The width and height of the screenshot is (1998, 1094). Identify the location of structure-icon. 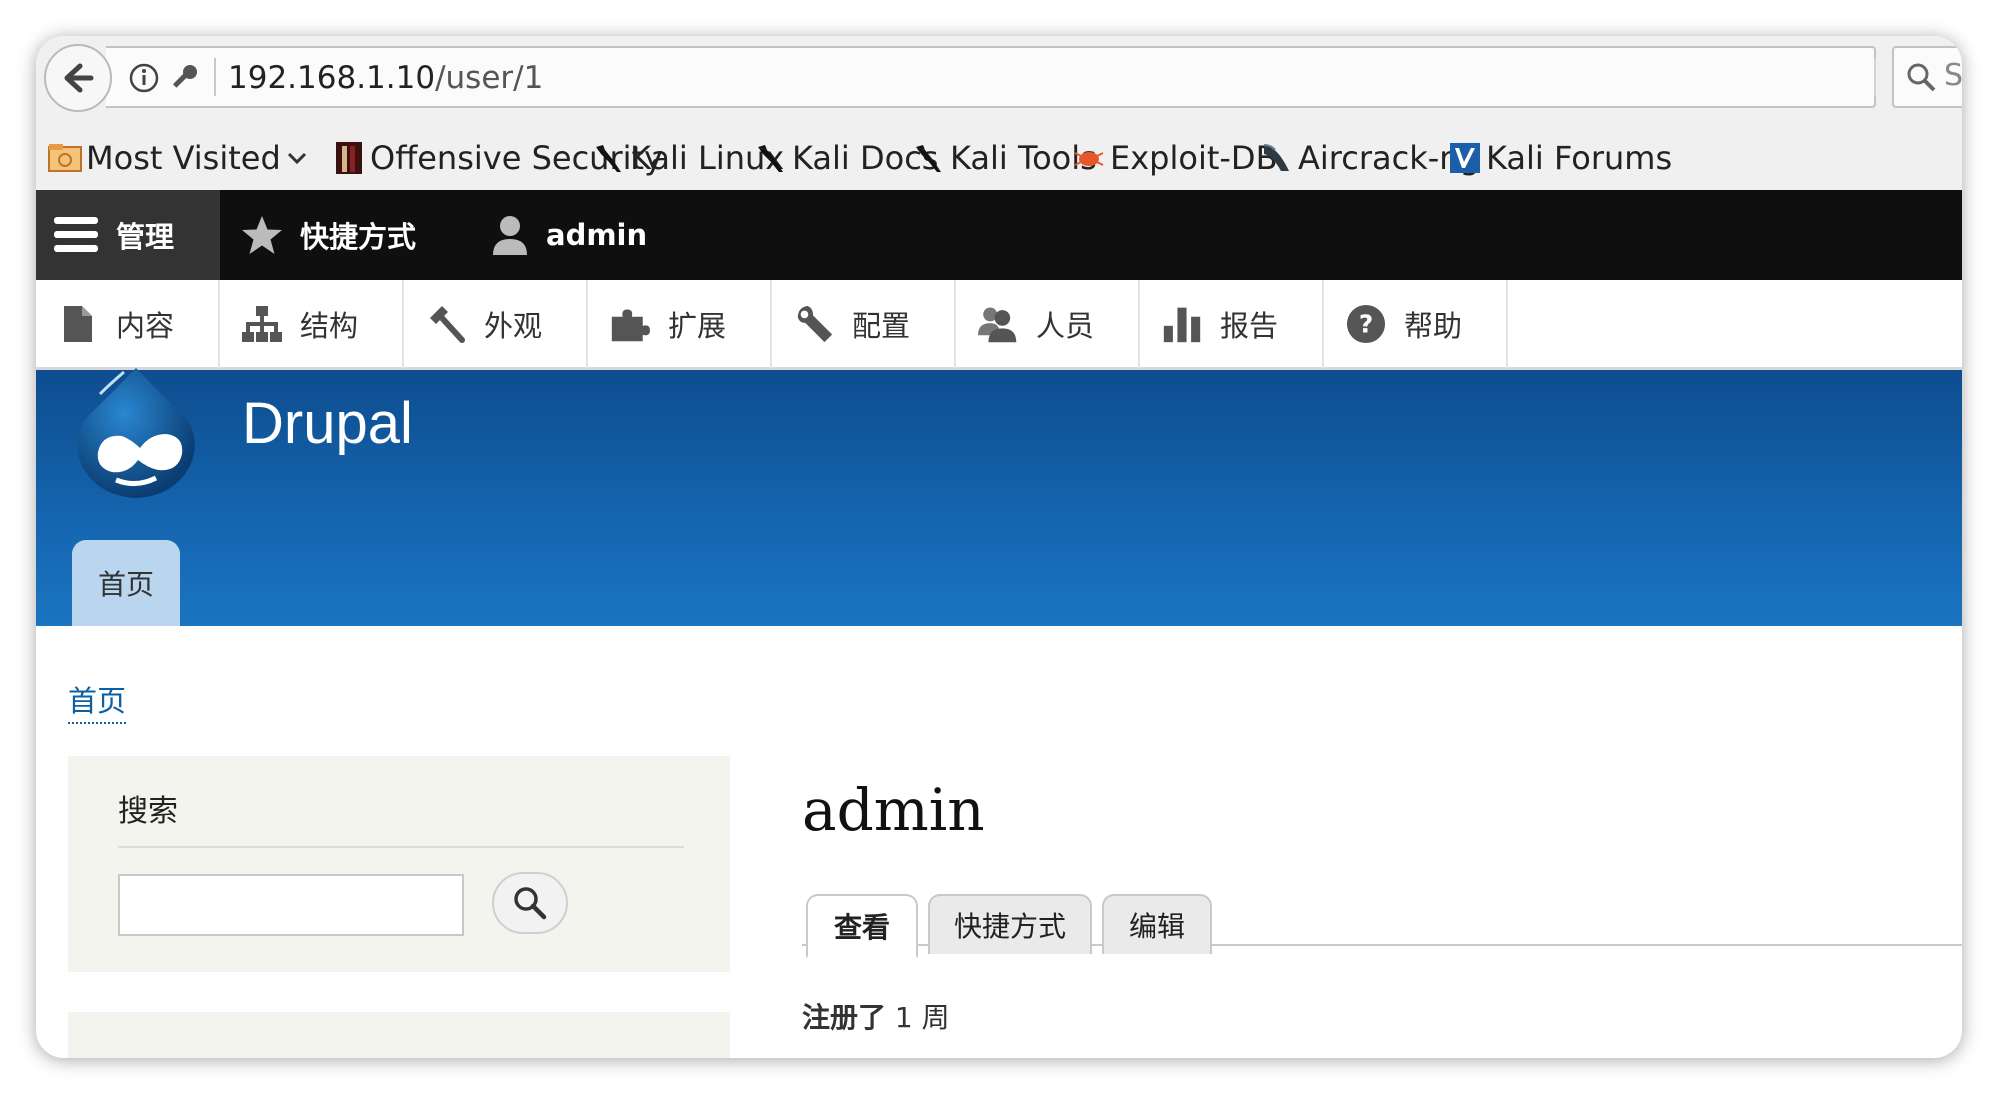
(262, 324).